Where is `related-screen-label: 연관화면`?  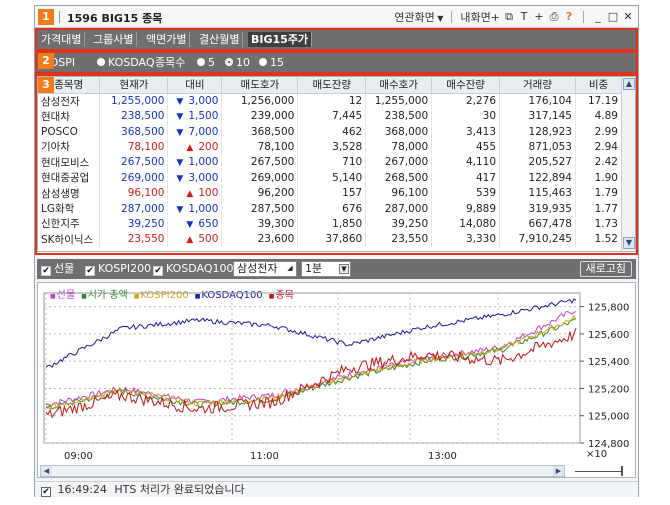
related-screen-label: 연관화면 is located at coordinates (414, 17).